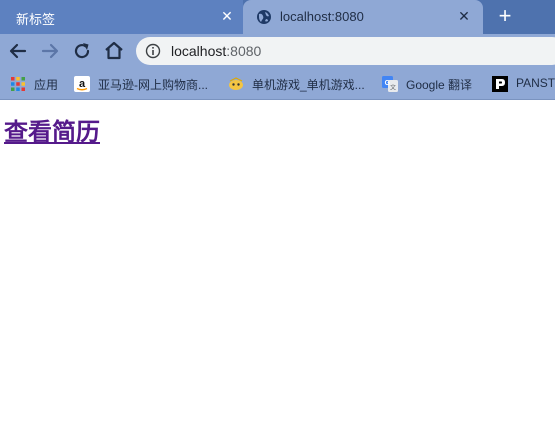 The height and width of the screenshot is (425, 555). I want to click on url-port: :8080, so click(244, 51).